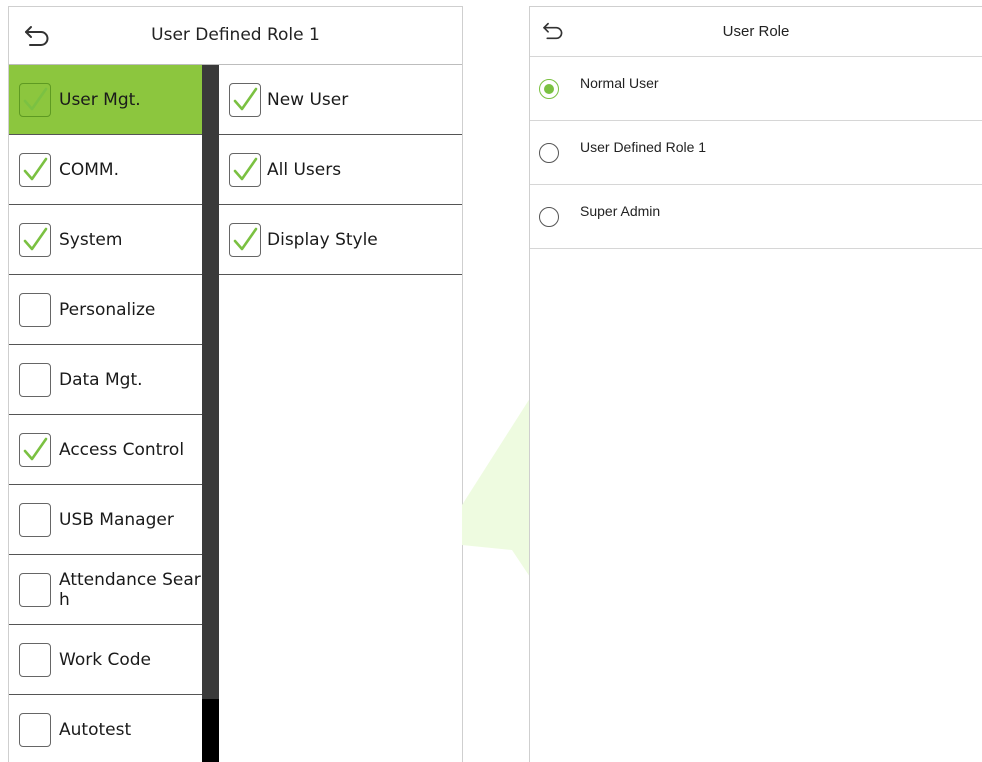  I want to click on menu-item-attendance-sear-h: Attendance Sear h, so click(105, 590).